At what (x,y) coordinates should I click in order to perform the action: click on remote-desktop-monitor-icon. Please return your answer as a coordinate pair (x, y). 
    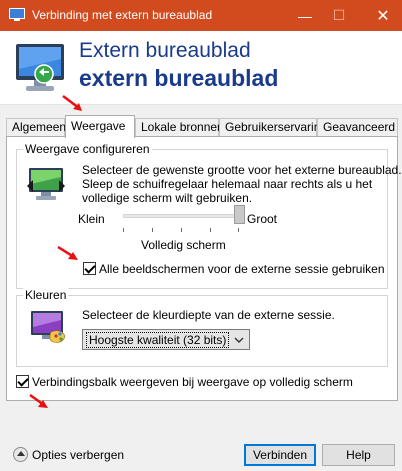
    Looking at the image, I should click on (40, 67).